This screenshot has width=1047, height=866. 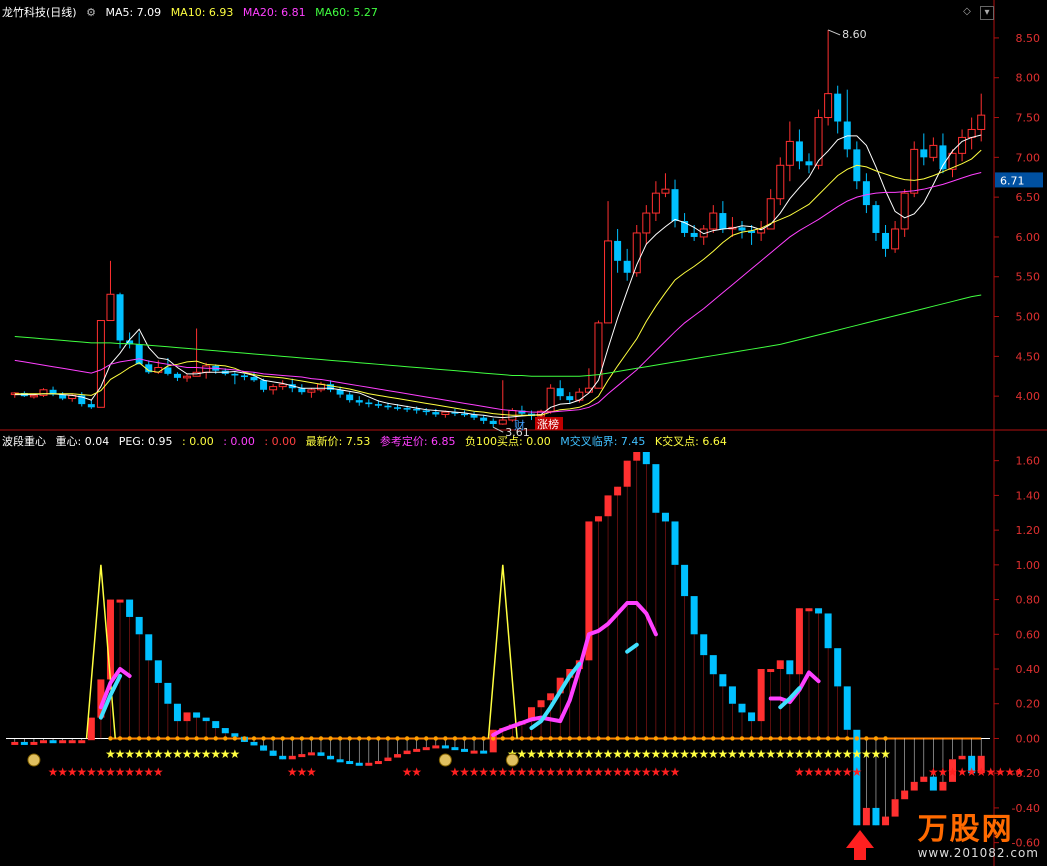 What do you see at coordinates (1028, 704) in the screenshot?
I see `indicator-tick-label: 0.20` at bounding box center [1028, 704].